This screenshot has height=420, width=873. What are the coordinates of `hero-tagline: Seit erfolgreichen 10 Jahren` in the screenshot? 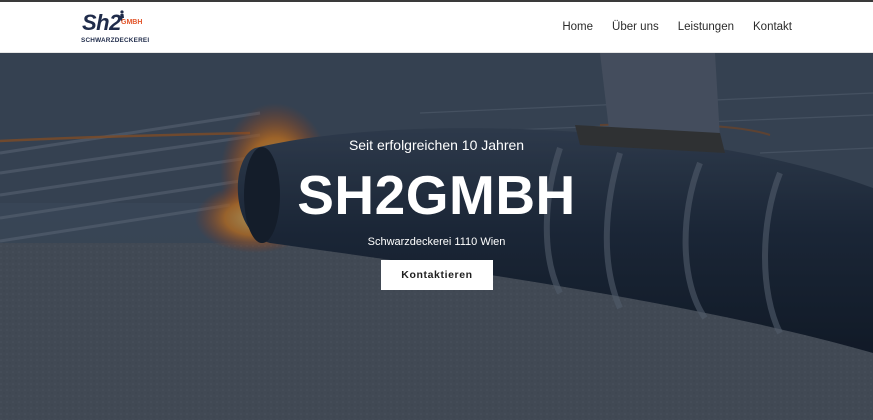 It's located at (436, 145).